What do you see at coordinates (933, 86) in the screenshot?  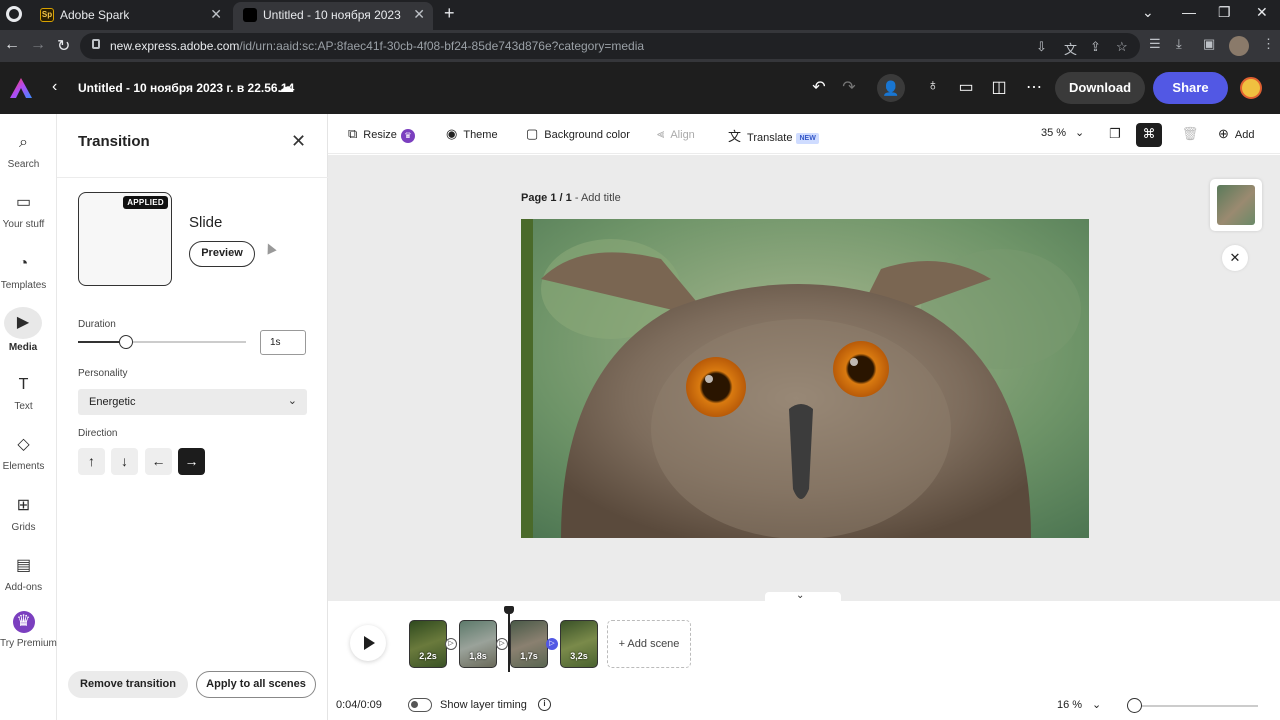 I see `bulb-icon: ♁` at bounding box center [933, 86].